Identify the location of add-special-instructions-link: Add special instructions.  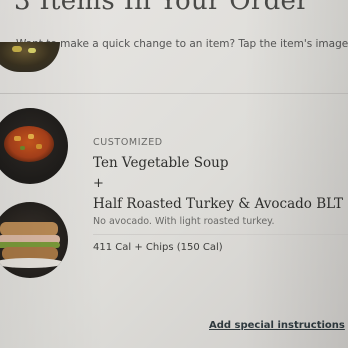
(277, 325).